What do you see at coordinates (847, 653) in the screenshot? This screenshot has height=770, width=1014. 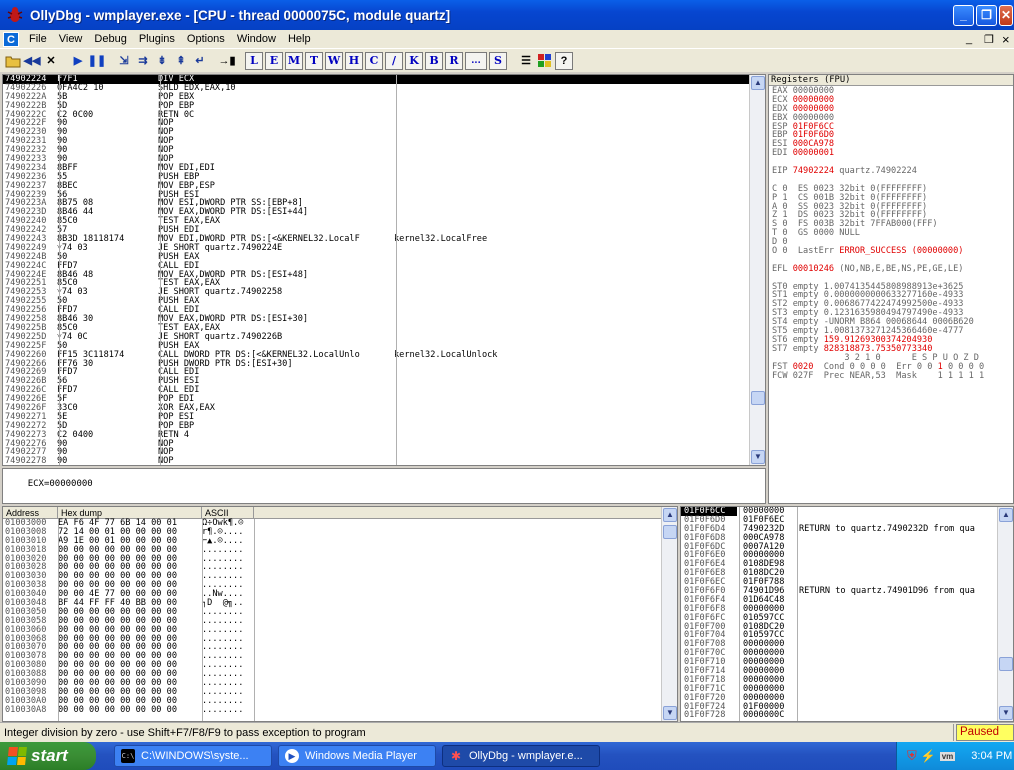 I see `stack-row: 01F0F70C 00000000` at bounding box center [847, 653].